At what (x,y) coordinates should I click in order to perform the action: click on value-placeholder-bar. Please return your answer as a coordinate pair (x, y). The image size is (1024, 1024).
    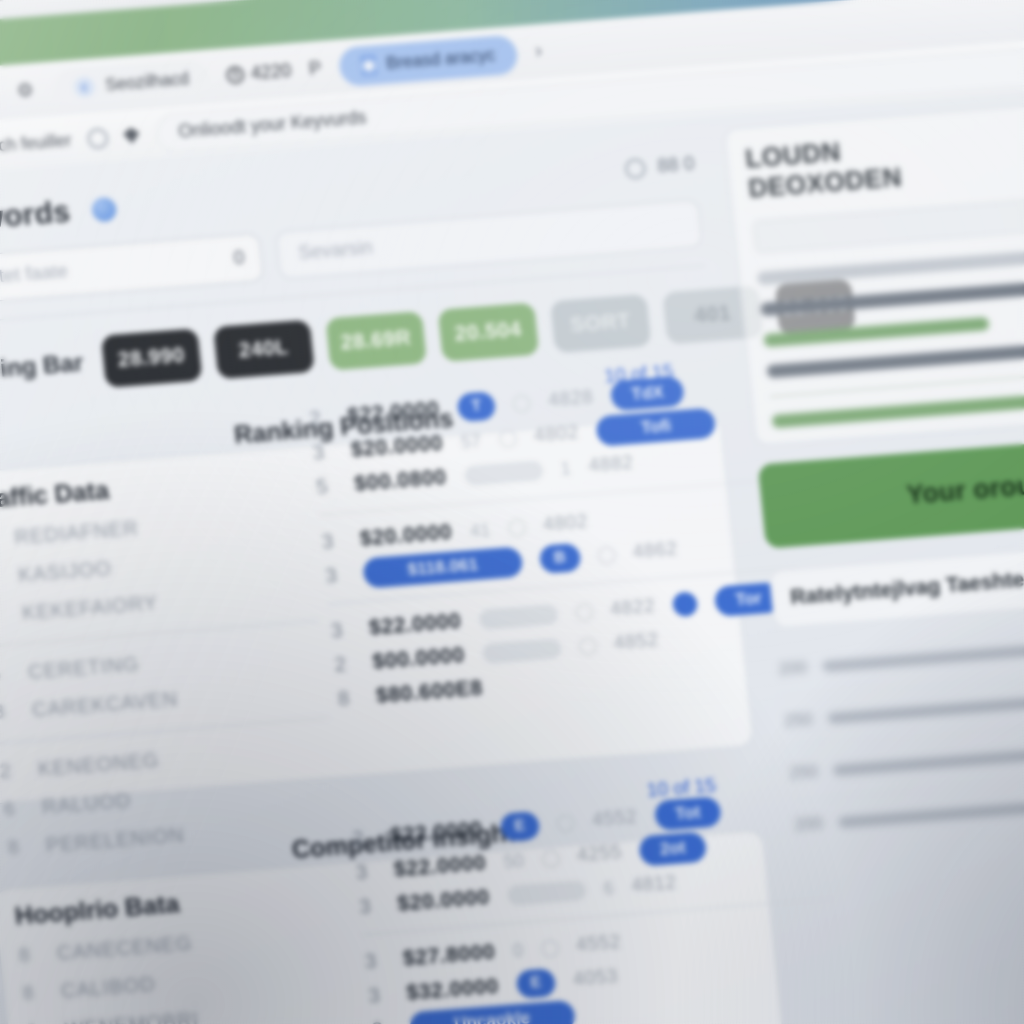
    Looking at the image, I should click on (521, 651).